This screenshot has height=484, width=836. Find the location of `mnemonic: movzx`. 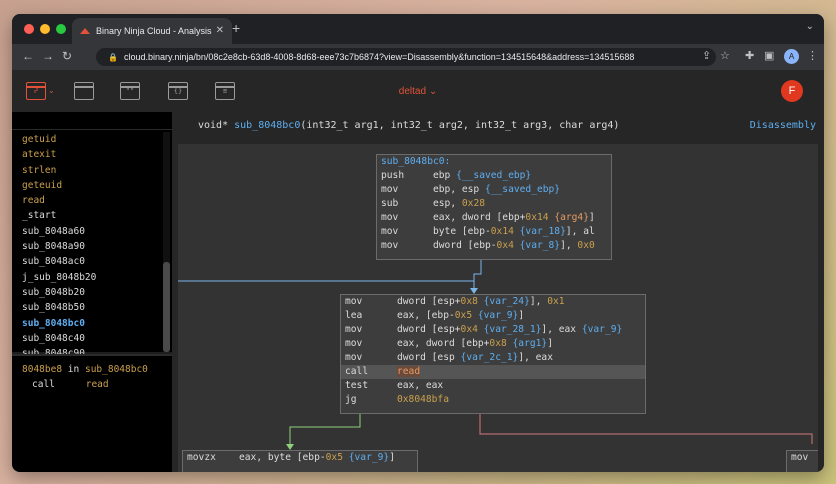

mnemonic: movzx is located at coordinates (201, 457).